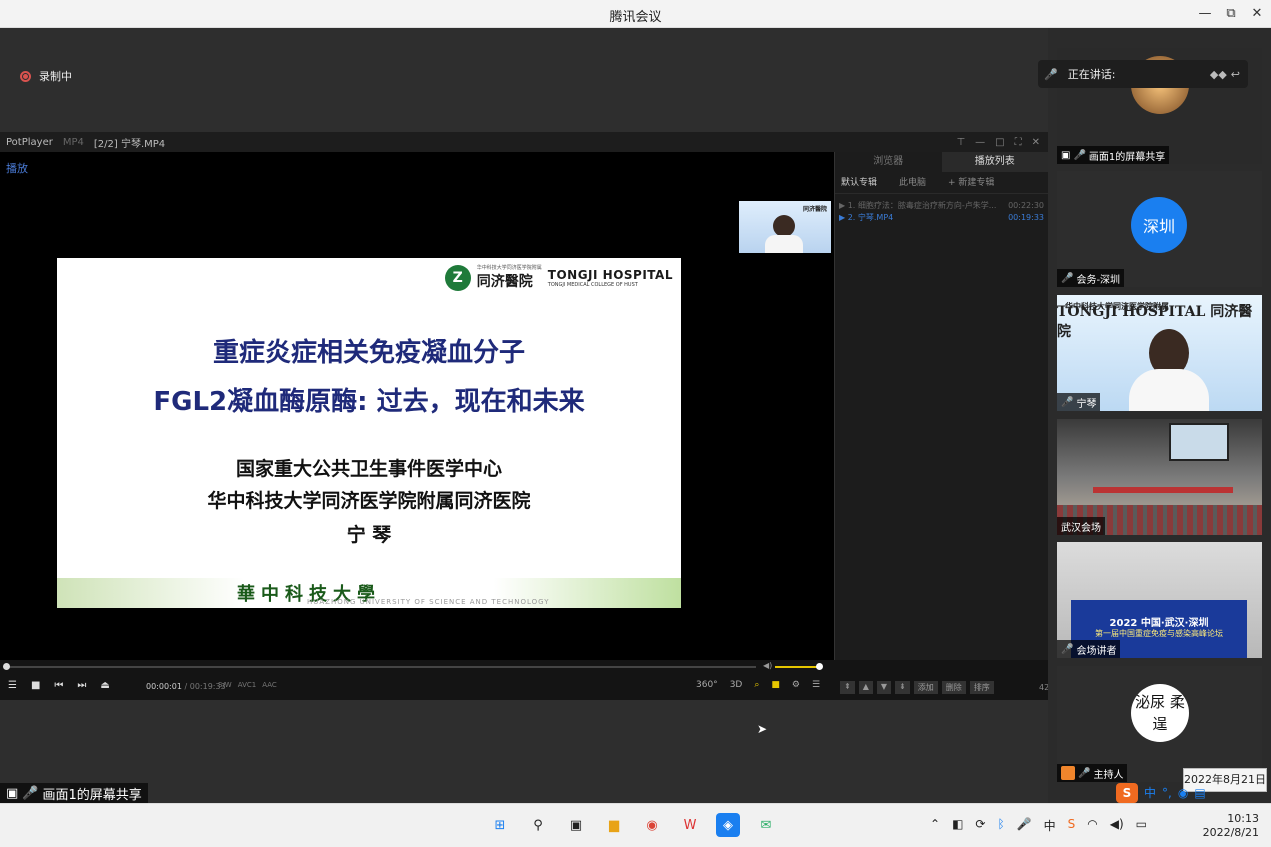  What do you see at coordinates (736, 685) in the screenshot?
I see `3d-button: 3D` at bounding box center [736, 685].